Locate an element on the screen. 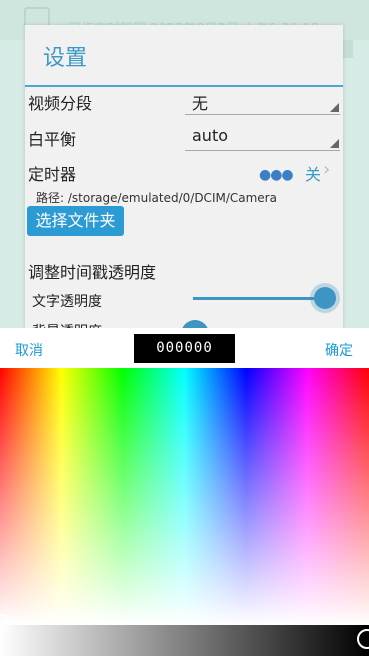 The width and height of the screenshot is (369, 656). white-balance-value: auto is located at coordinates (210, 135).